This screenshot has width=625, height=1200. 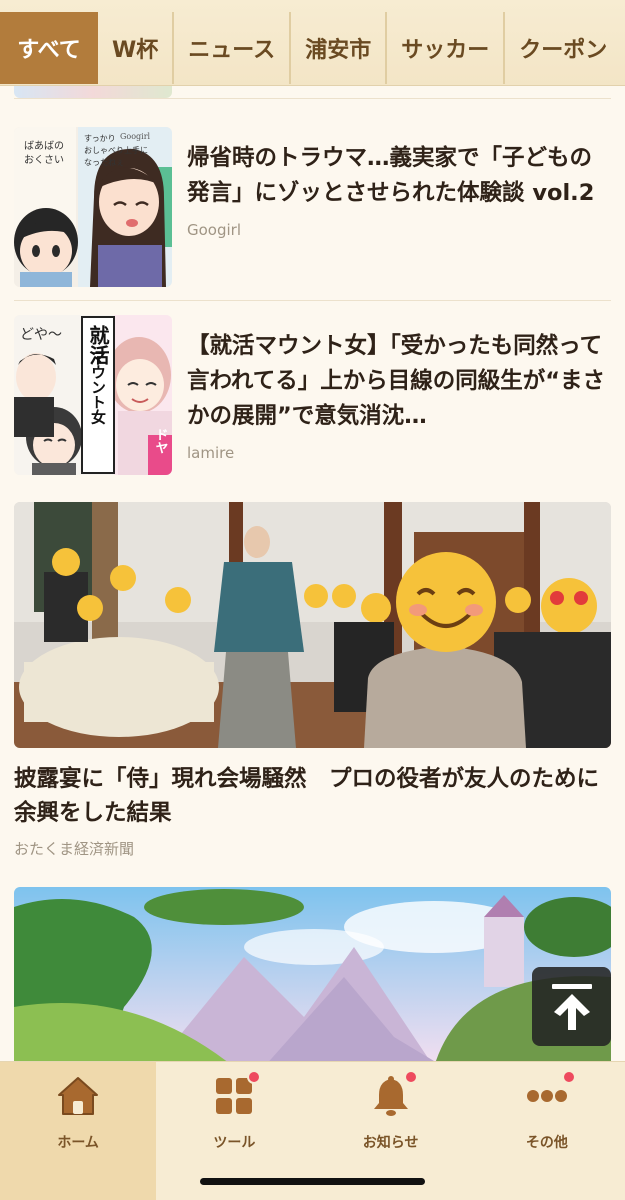 I want to click on thumb-text: ばあばの, so click(x=44, y=146).